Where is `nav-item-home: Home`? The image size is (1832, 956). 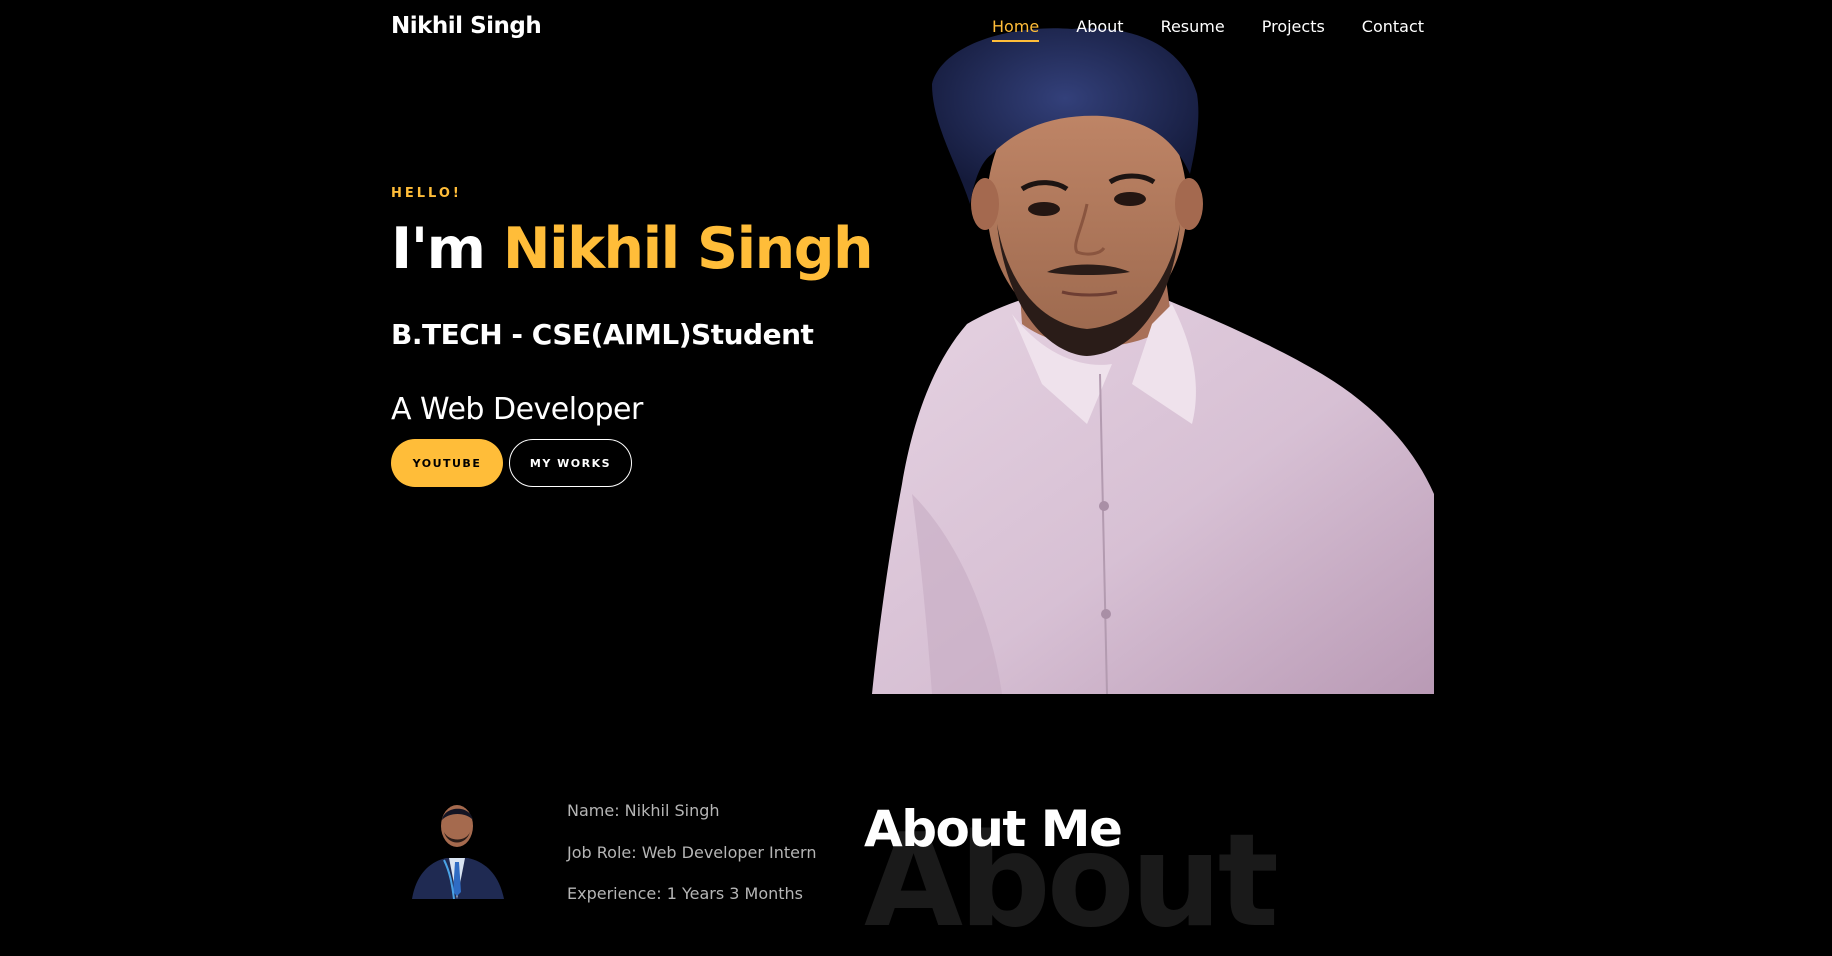 nav-item-home: Home is located at coordinates (1016, 29).